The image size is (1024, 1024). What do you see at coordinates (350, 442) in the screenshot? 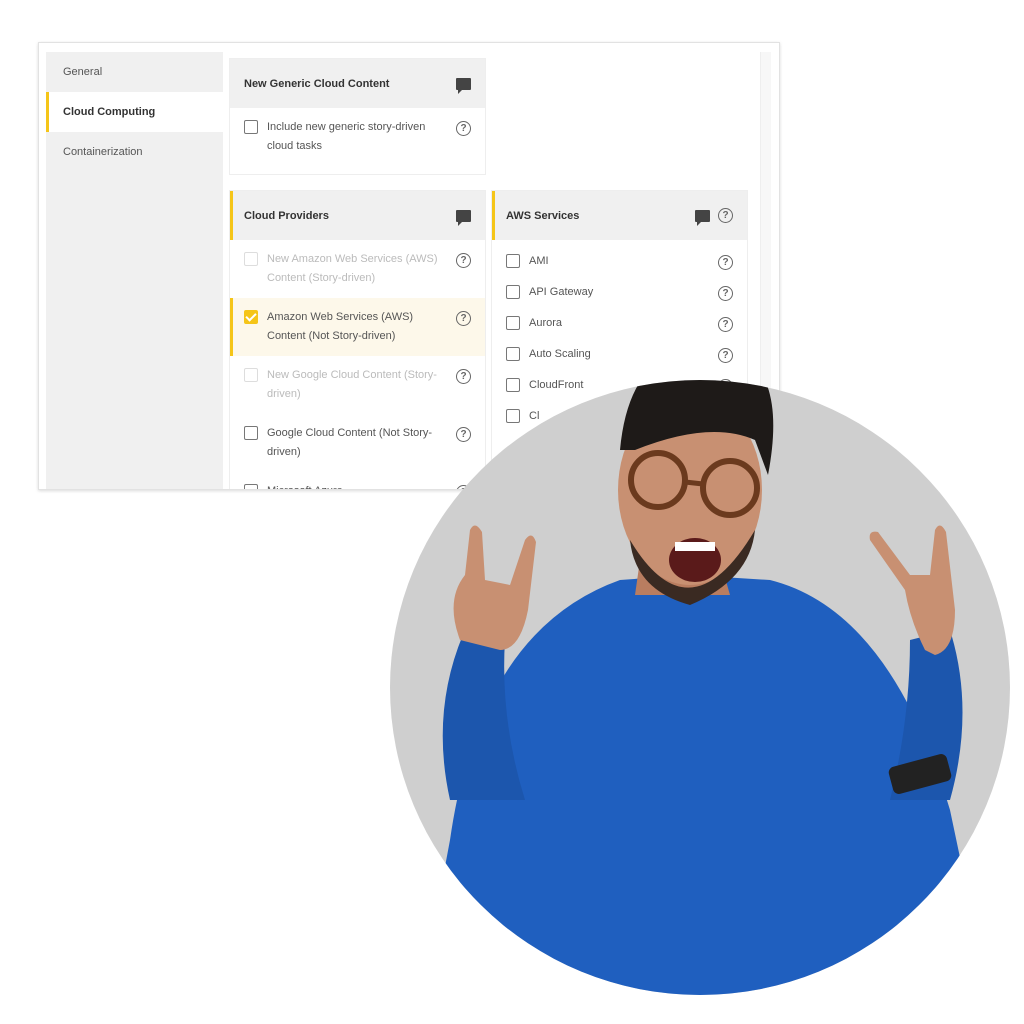
I see `checkbox-label: Google Cloud Content (Not Story-driven)` at bounding box center [350, 442].